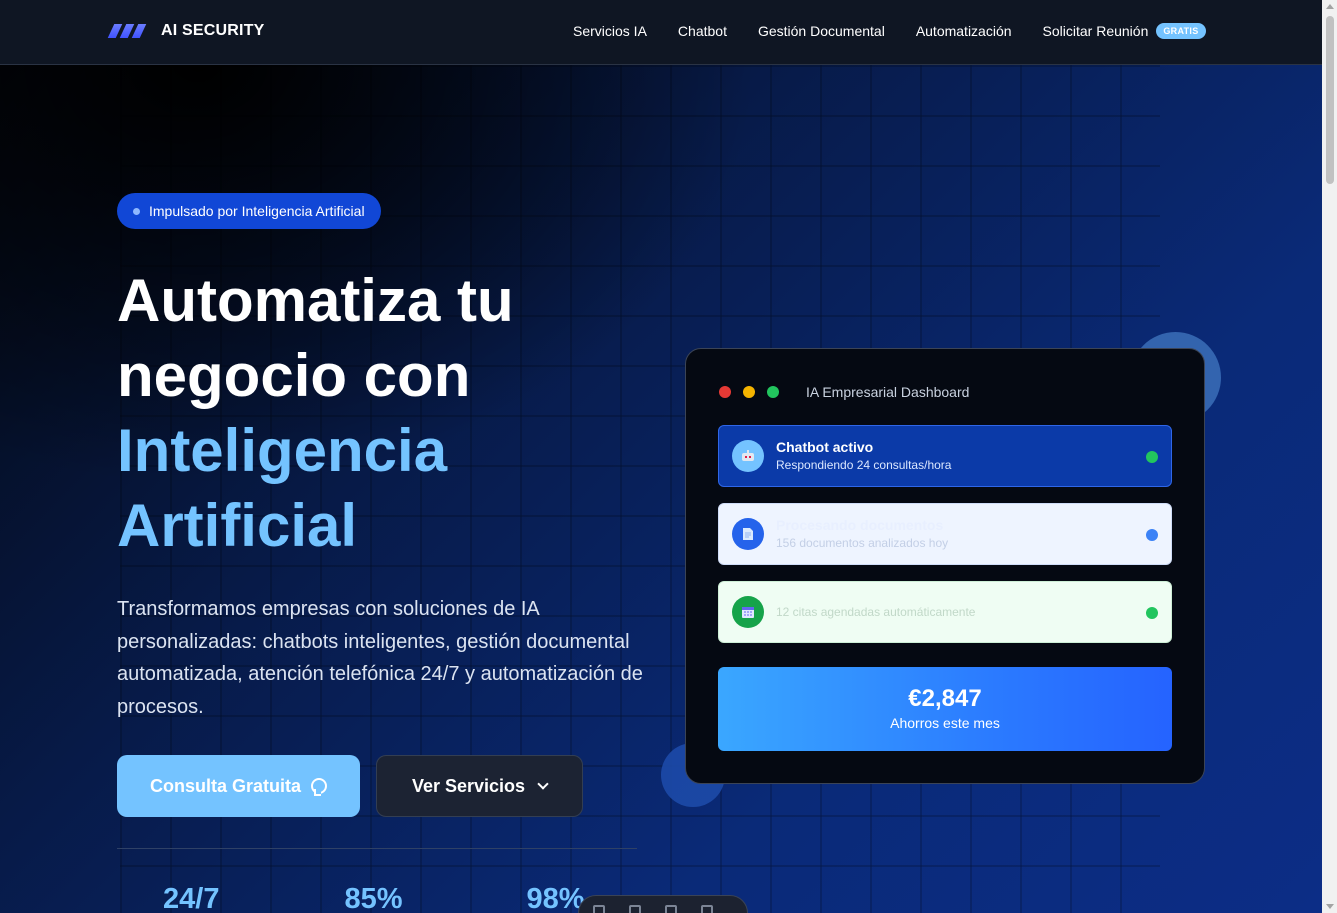 The height and width of the screenshot is (913, 1337). Describe the element at coordinates (964, 31) in the screenshot. I see `nav-automatizacion: Automatización` at that location.